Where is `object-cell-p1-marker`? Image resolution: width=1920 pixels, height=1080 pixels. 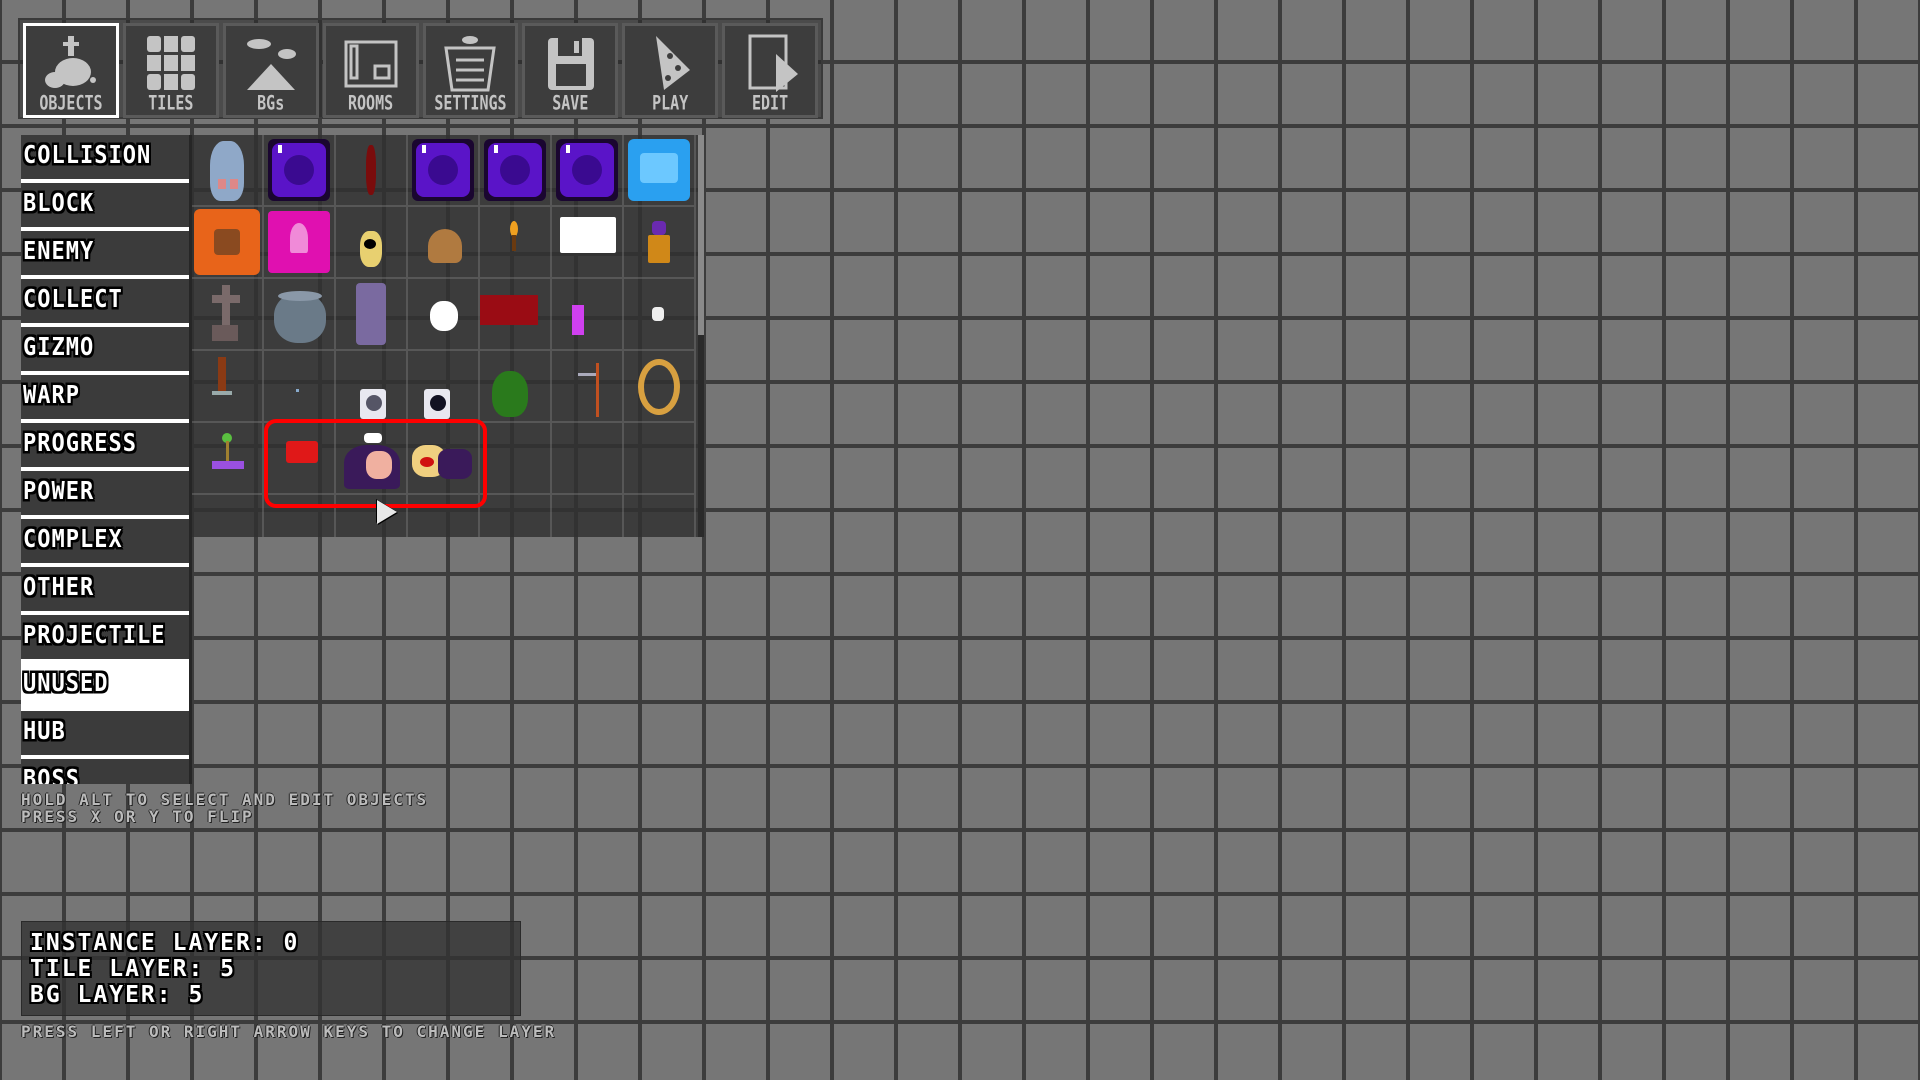
object-cell-p1-marker is located at coordinates (300, 459).